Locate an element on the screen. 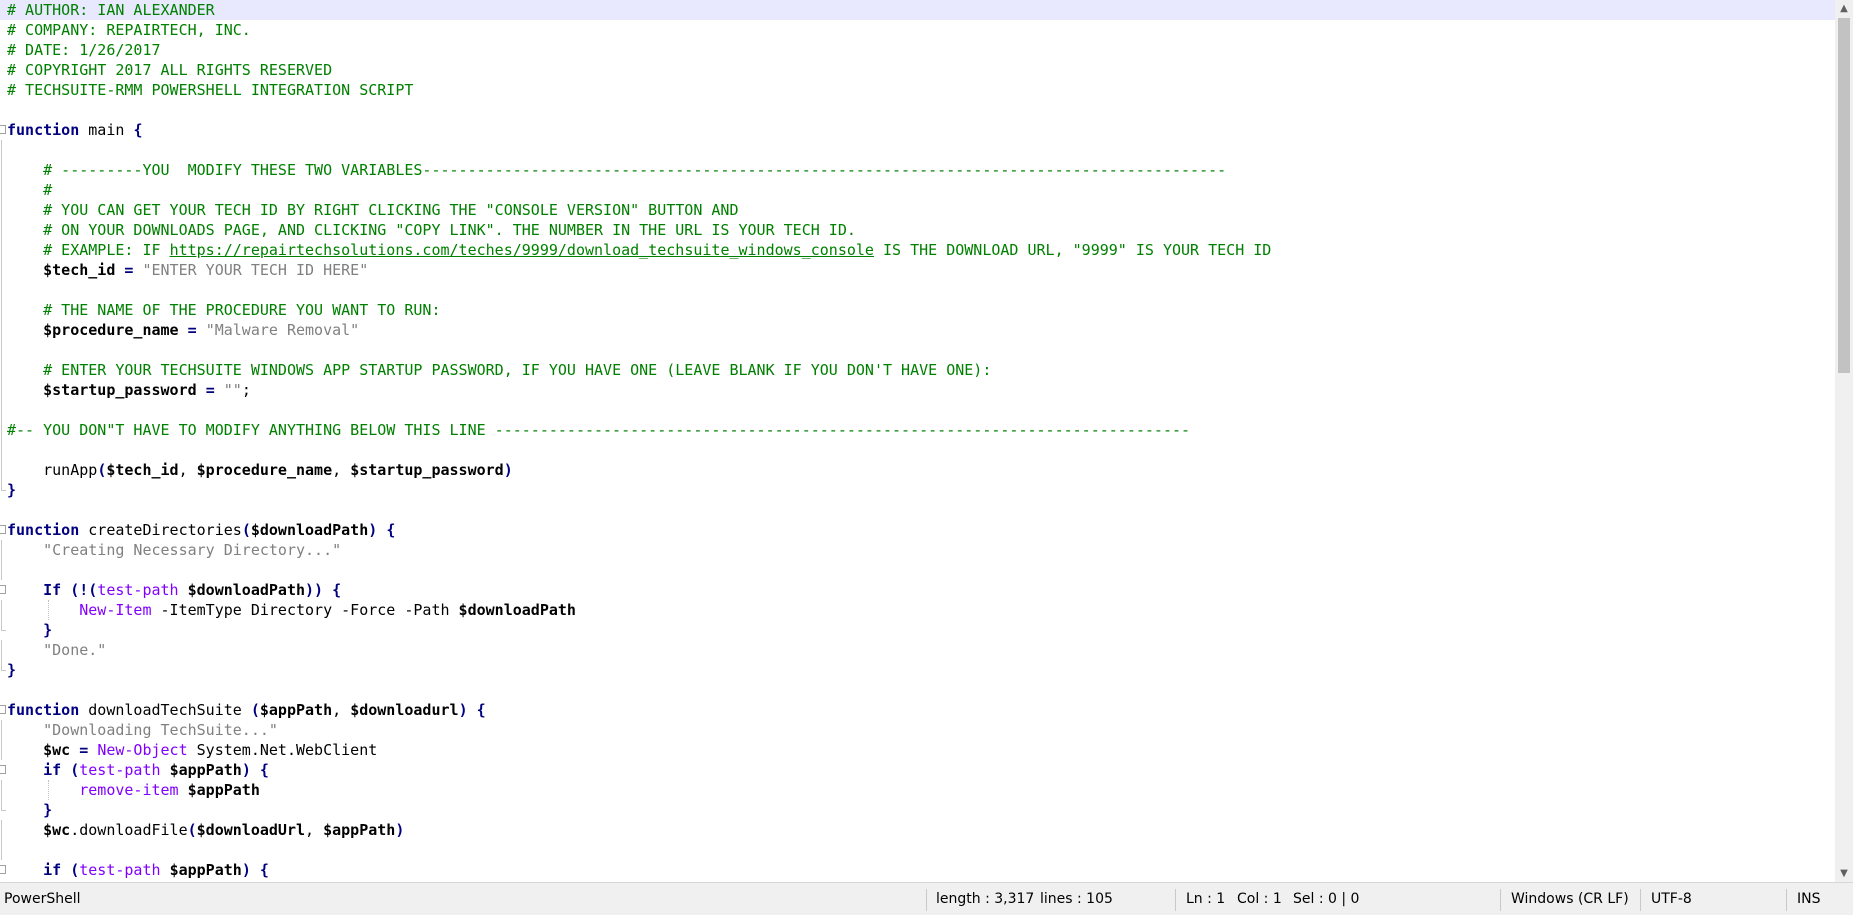 The width and height of the screenshot is (1853, 915). code-line: $procedure_name = "Malware Removal" is located at coordinates (917, 330).